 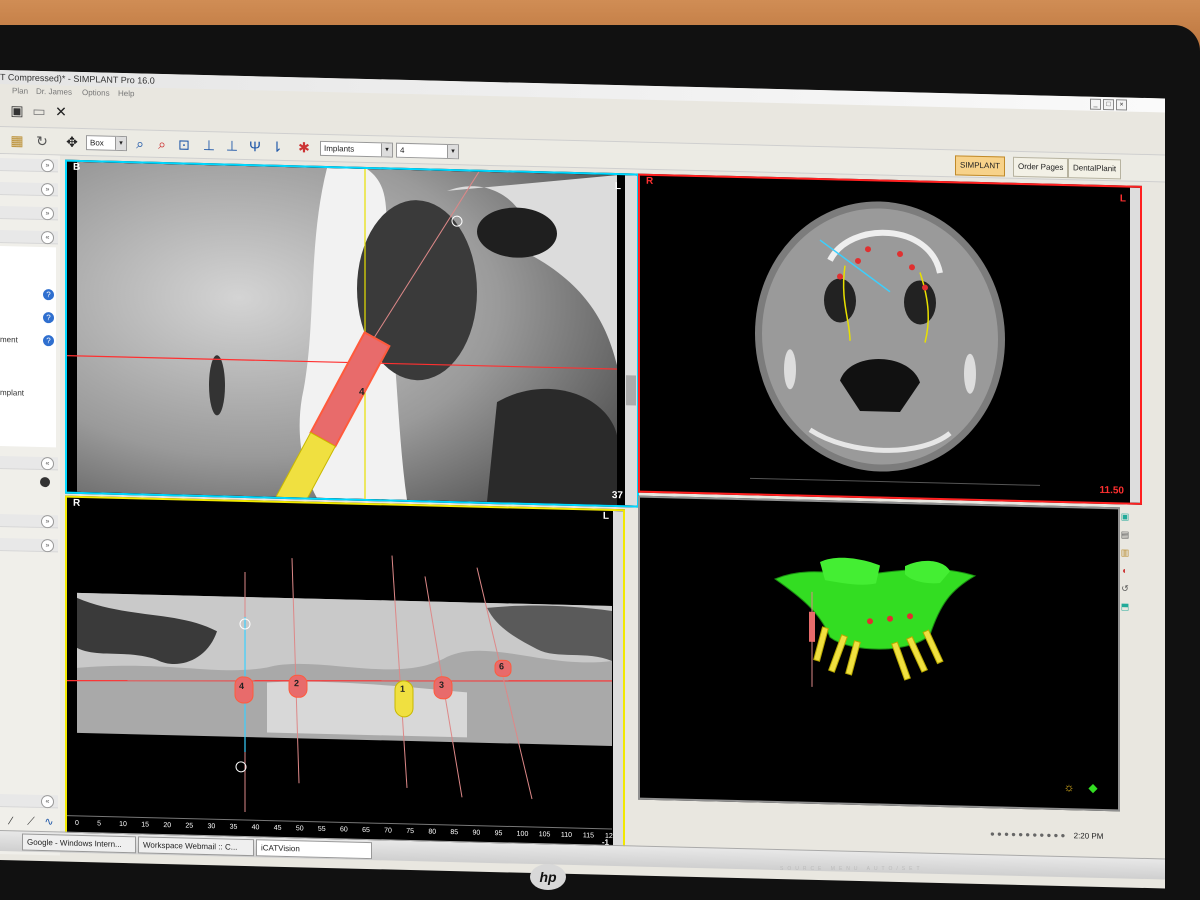 What do you see at coordinates (1095, 169) in the screenshot?
I see `tab-dentalplanit: DentalPlanit` at bounding box center [1095, 169].